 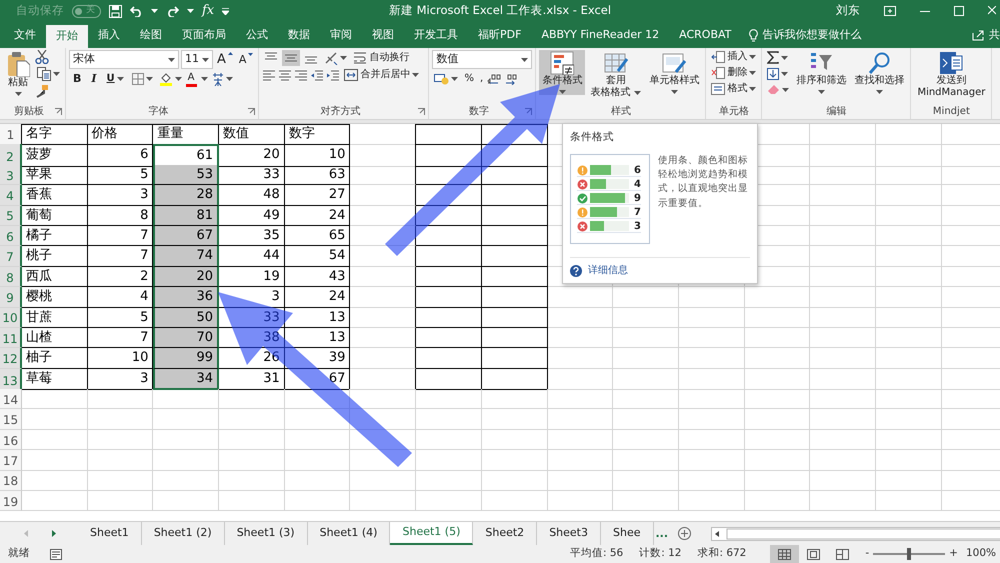 I want to click on slider-thumb, so click(x=909, y=554).